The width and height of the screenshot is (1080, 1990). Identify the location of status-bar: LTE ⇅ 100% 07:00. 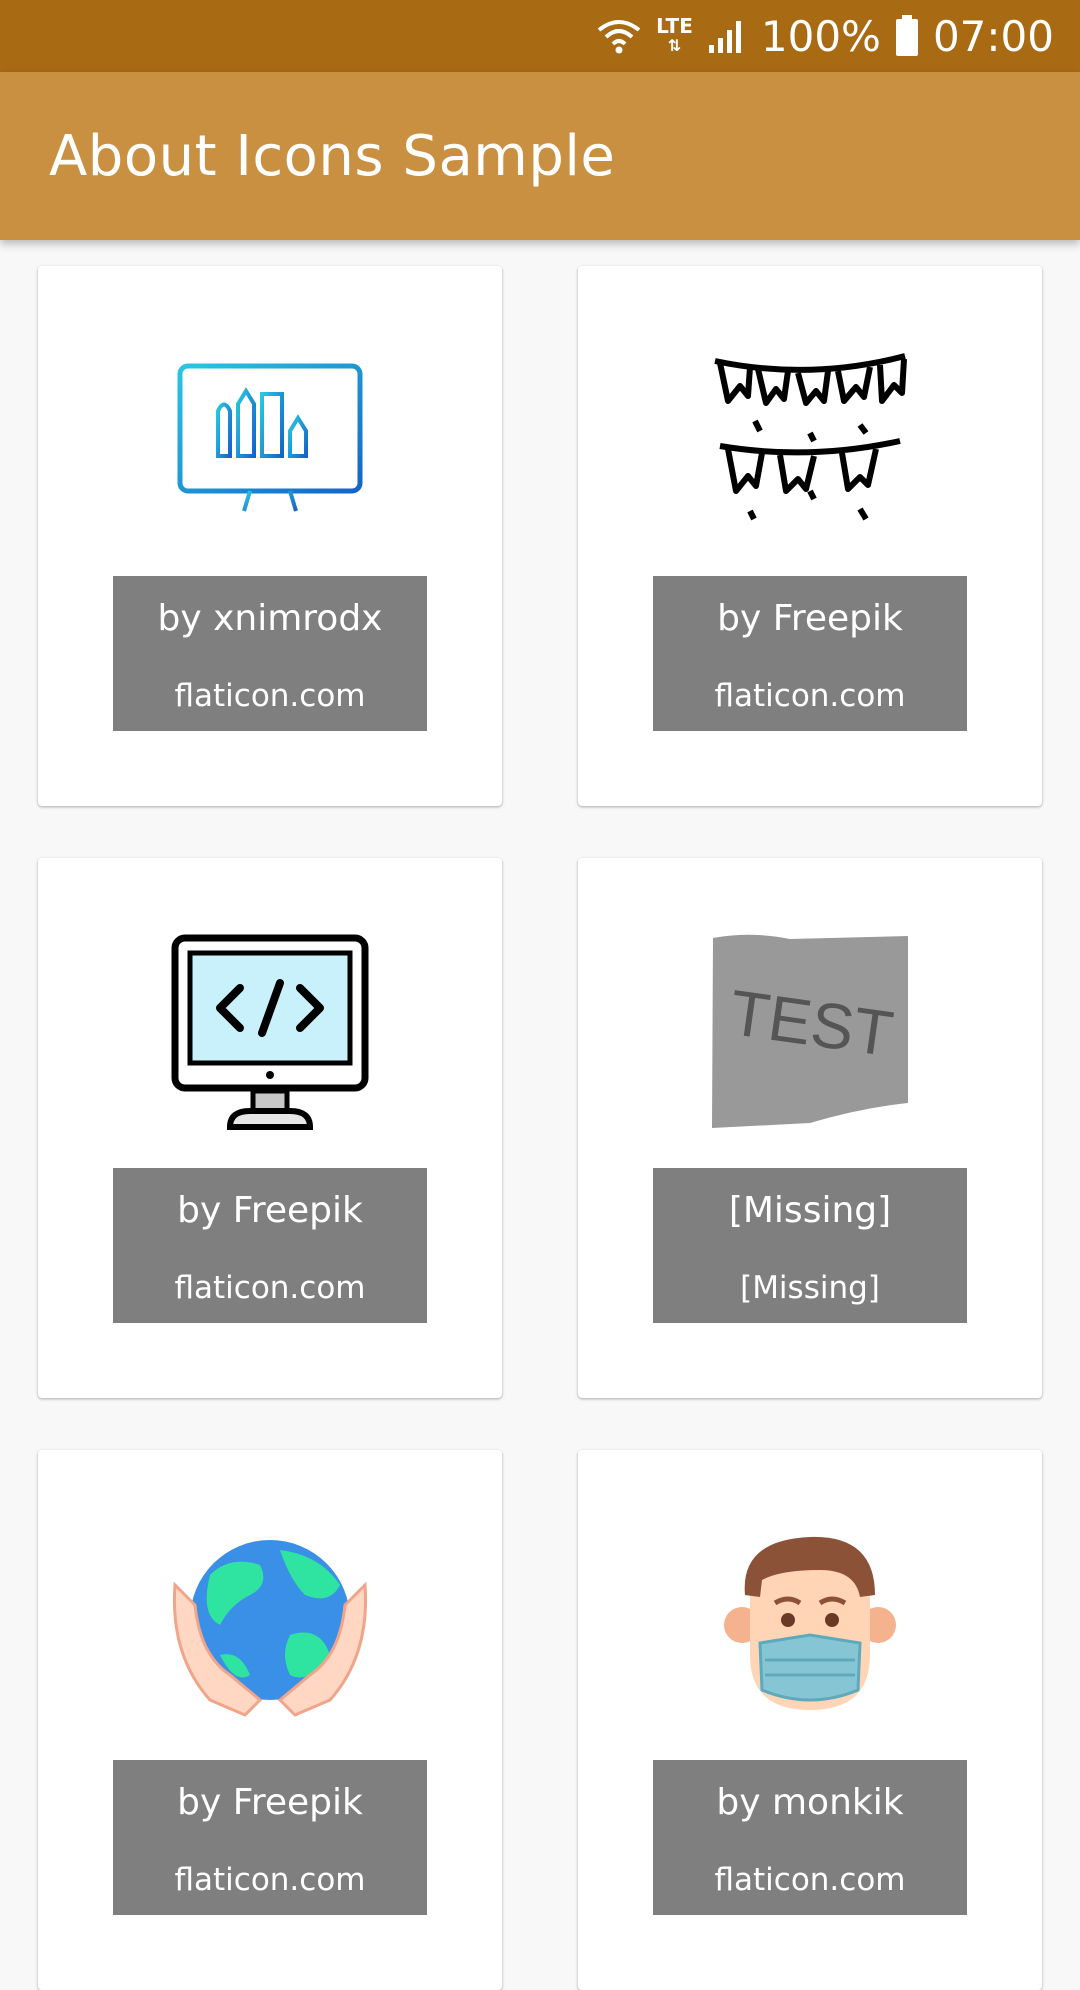
(540, 36).